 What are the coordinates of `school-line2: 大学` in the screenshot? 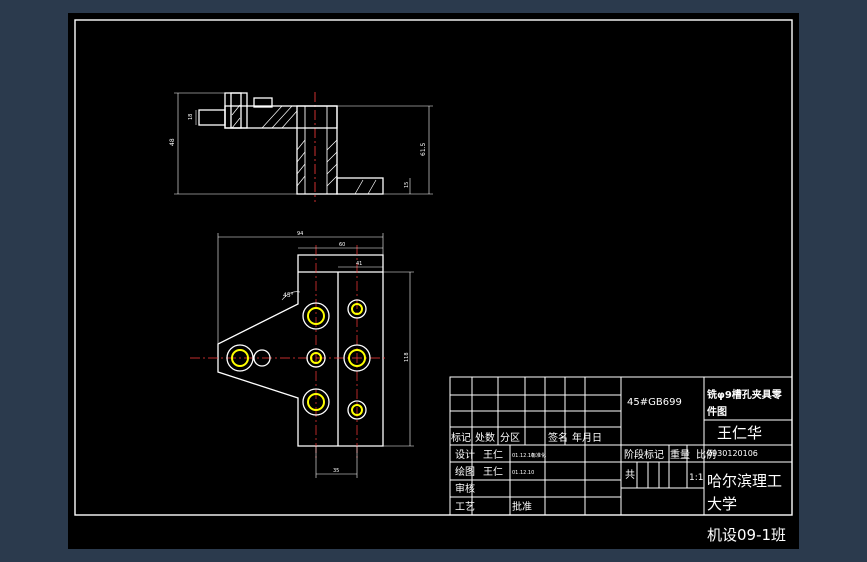 It's located at (722, 504).